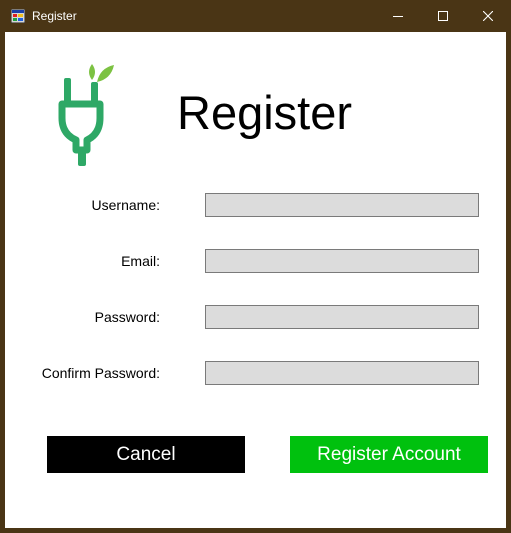 Image resolution: width=511 pixels, height=533 pixels. Describe the element at coordinates (18, 16) in the screenshot. I see `app-icon` at that location.